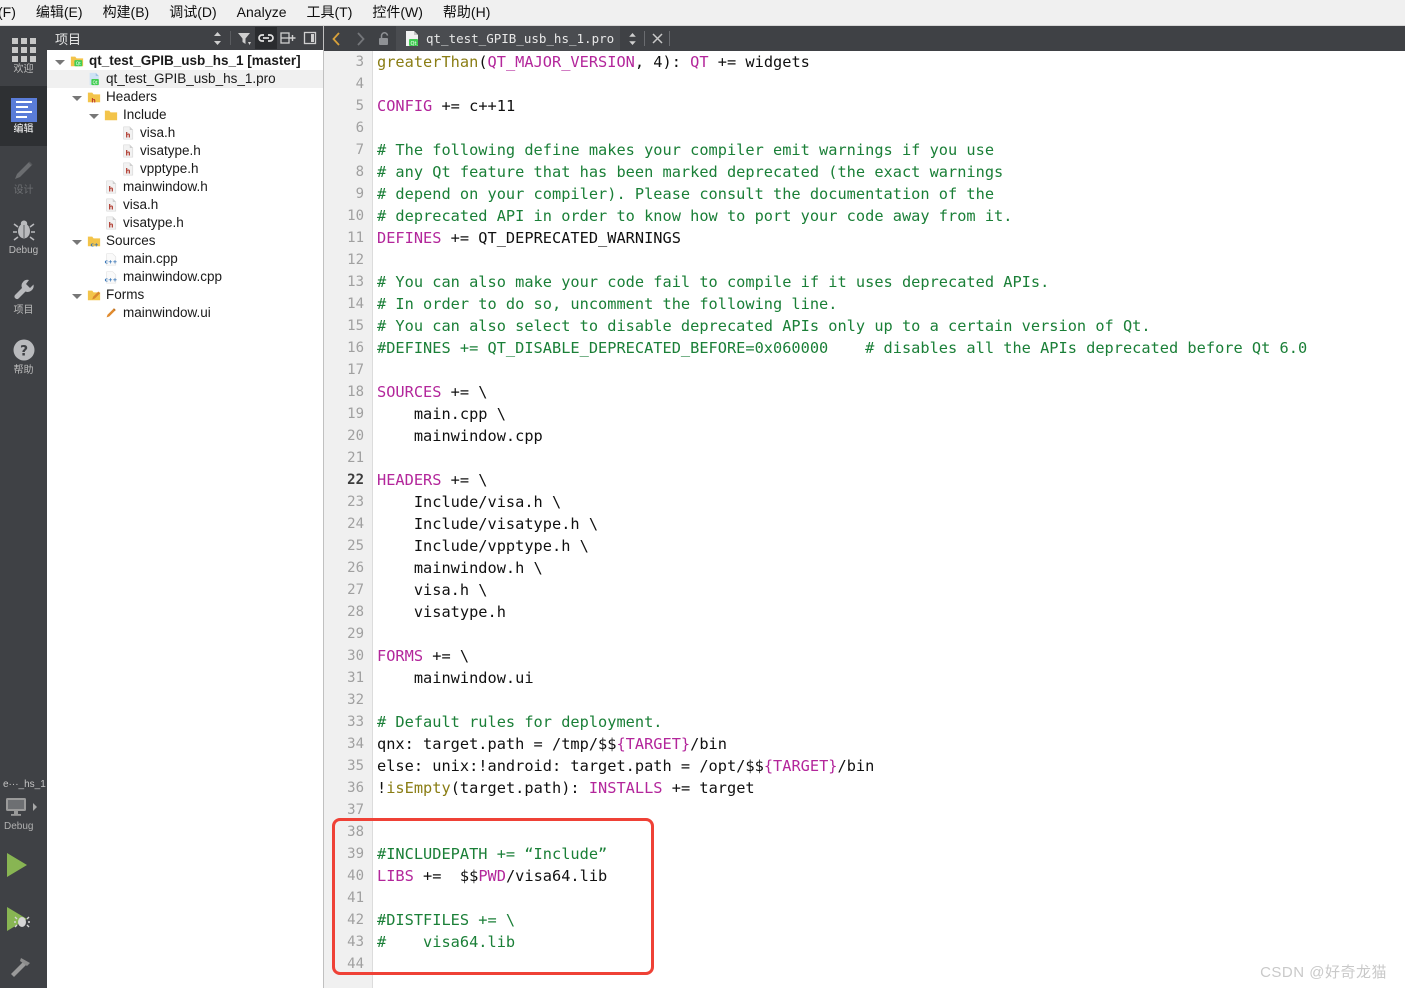 This screenshot has width=1405, height=988. What do you see at coordinates (864, 260) in the screenshot?
I see `code-line: 12` at bounding box center [864, 260].